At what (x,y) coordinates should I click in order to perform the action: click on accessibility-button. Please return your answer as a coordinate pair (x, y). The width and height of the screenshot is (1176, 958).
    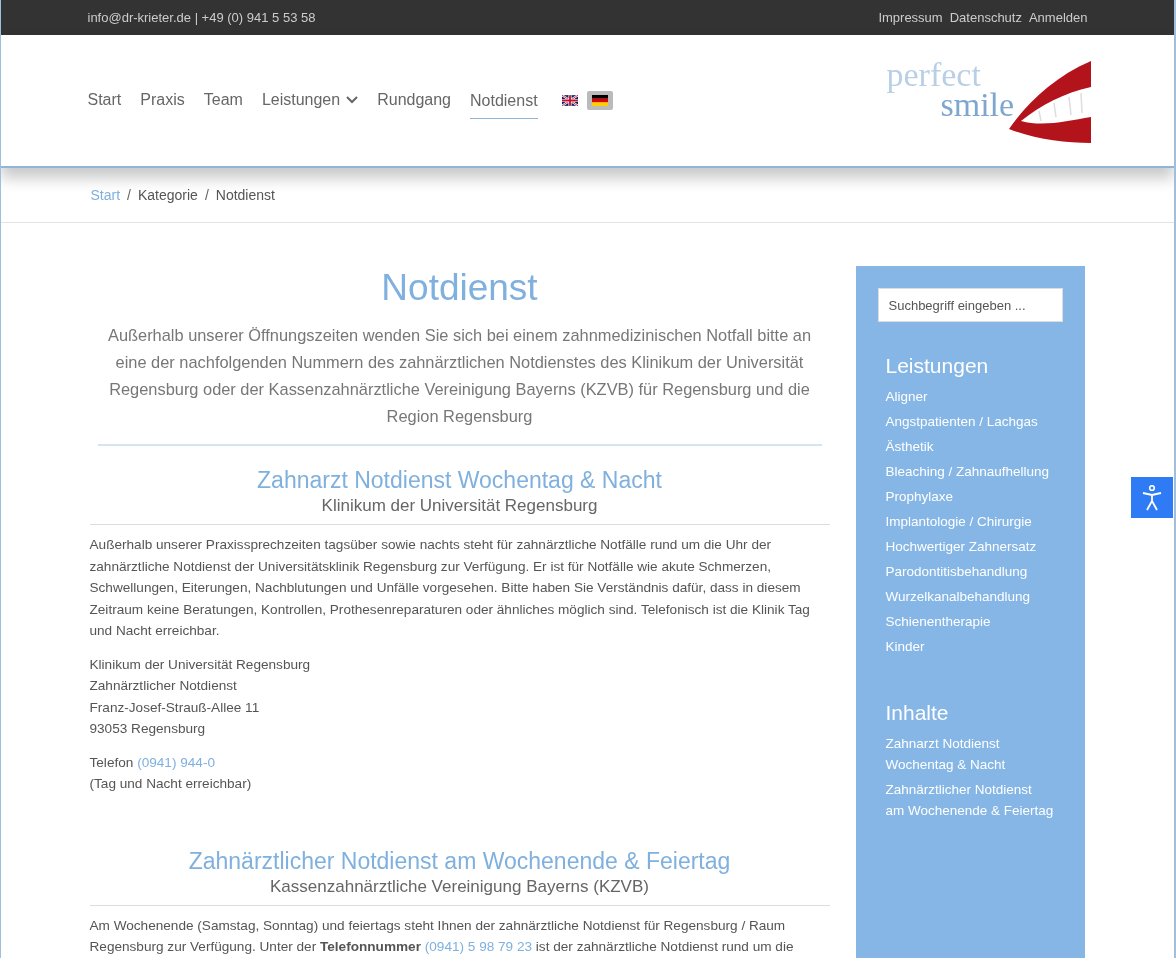
    Looking at the image, I should click on (1152, 497).